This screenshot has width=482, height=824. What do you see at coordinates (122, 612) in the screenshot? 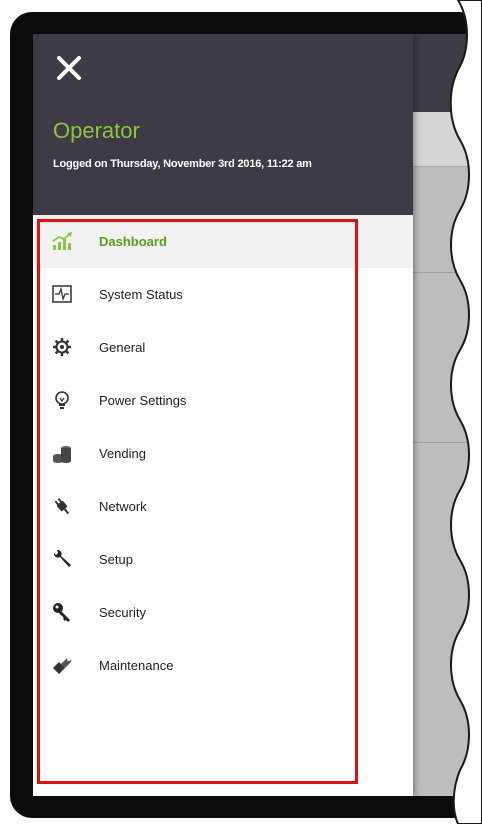
I see `menu-item-label: Security` at bounding box center [122, 612].